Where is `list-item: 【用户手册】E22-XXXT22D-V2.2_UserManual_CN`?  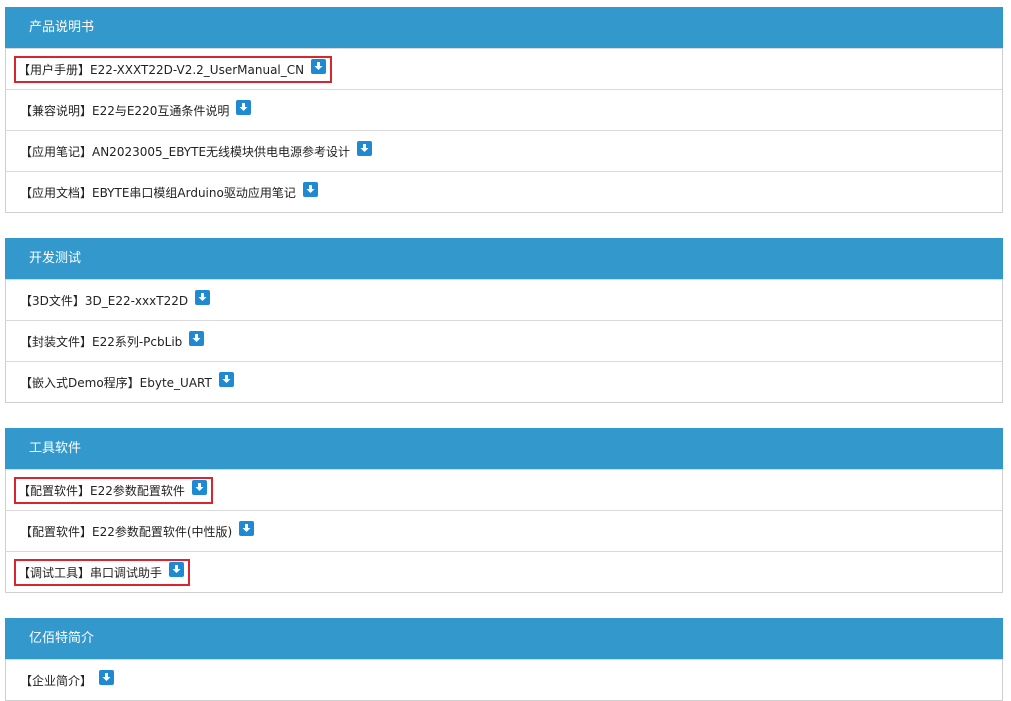
list-item: 【用户手册】E22-XXXT22D-V2.2_UserManual_CN is located at coordinates (504, 68).